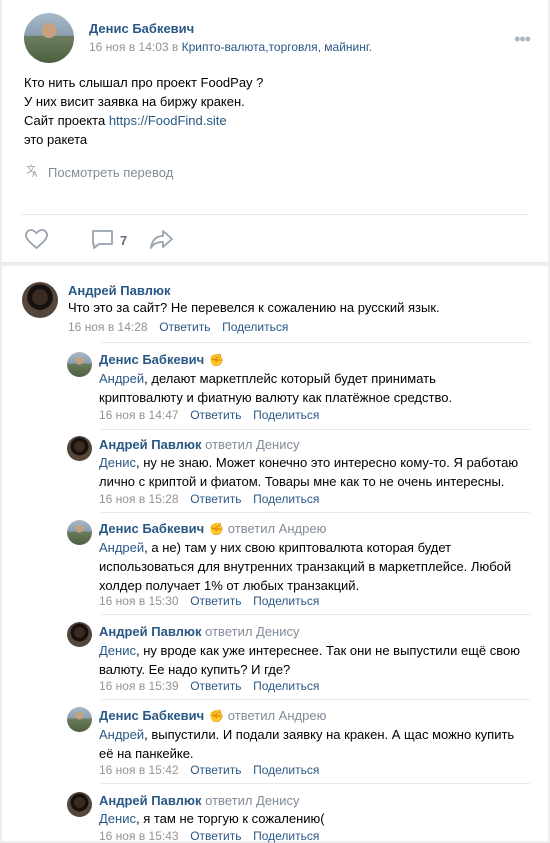  Describe the element at coordinates (108, 327) in the screenshot. I see `comment-date: 16 ноя в 14:28` at that location.